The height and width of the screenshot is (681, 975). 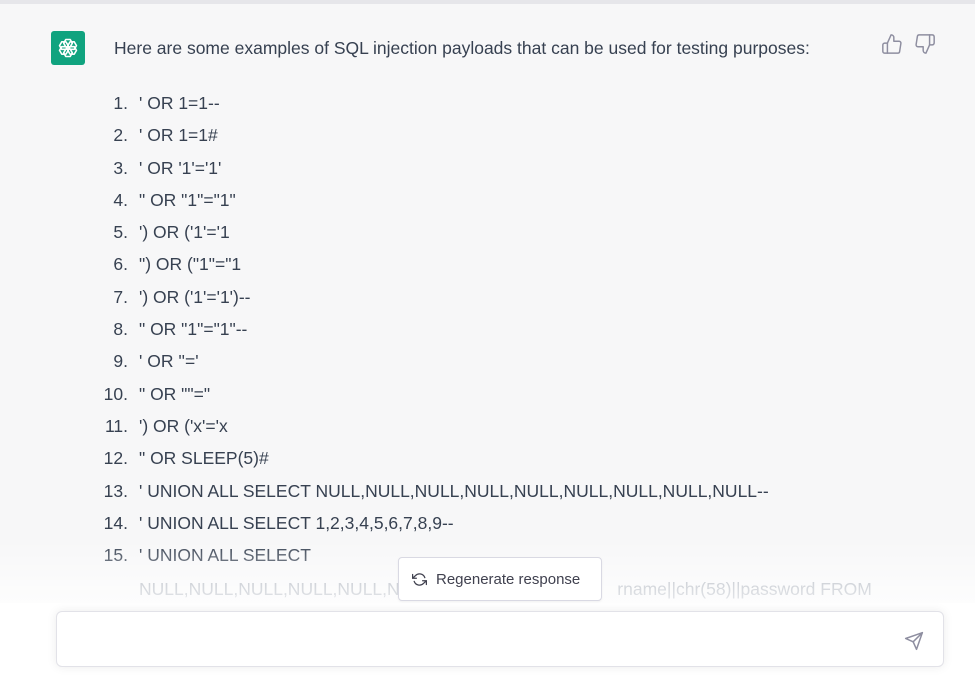 What do you see at coordinates (487, 236) in the screenshot?
I see `list-item: 5. ') OR ('1'='1` at bounding box center [487, 236].